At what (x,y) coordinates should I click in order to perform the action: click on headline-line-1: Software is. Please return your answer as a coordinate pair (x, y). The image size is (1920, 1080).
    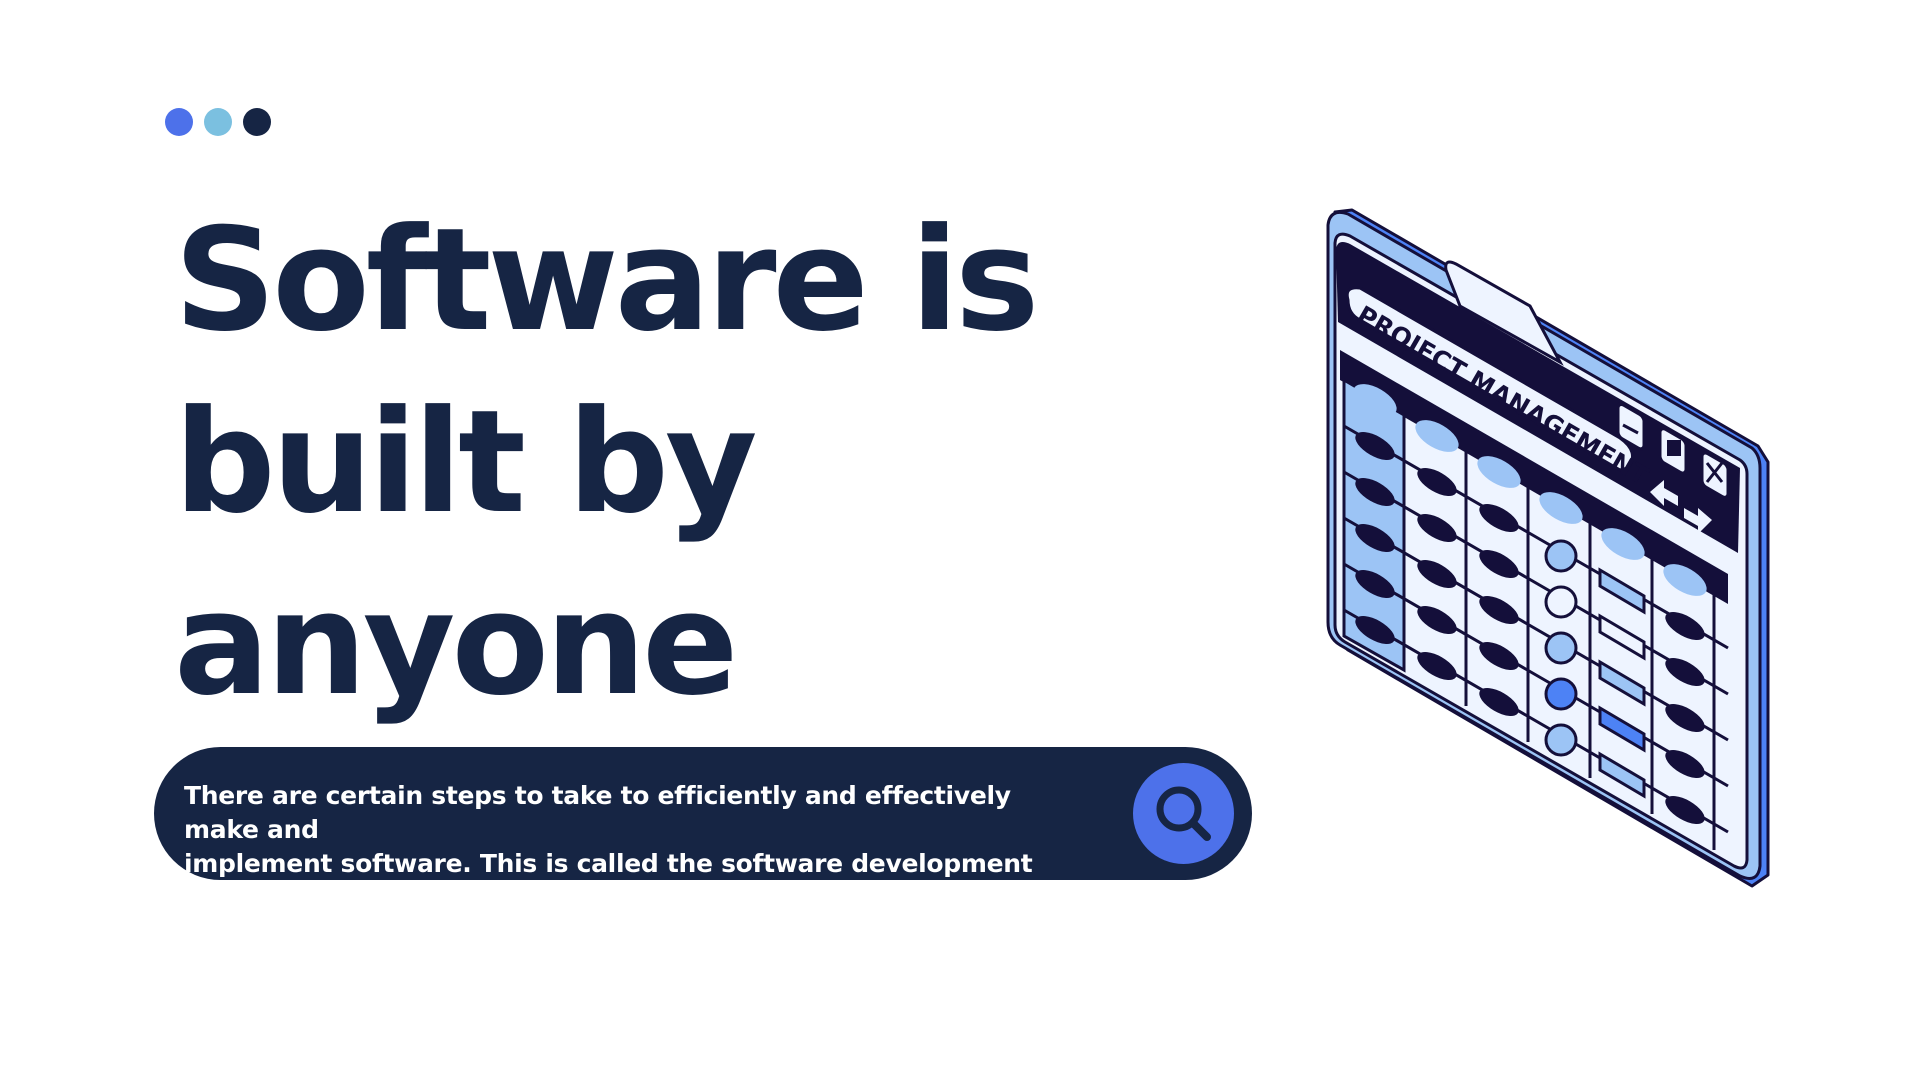
    Looking at the image, I should click on (606, 280).